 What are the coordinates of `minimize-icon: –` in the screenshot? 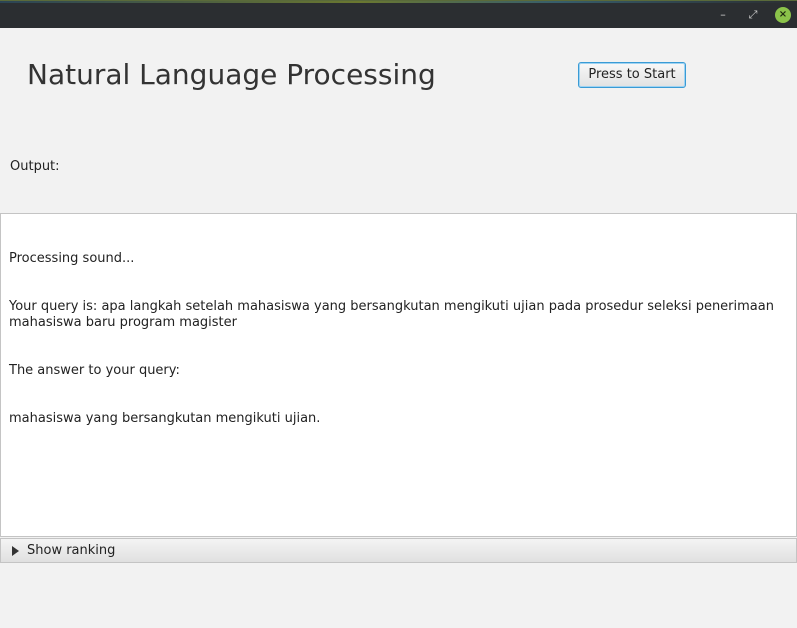 It's located at (723, 15).